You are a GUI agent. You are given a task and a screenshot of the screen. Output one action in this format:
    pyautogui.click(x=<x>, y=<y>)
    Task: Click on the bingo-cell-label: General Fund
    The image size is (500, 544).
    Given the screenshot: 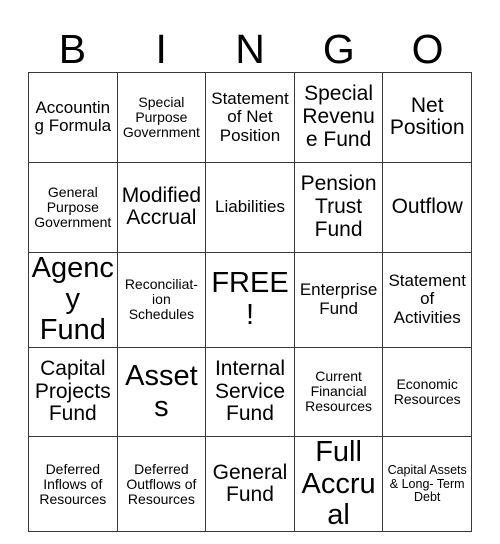 What is the action you would take?
    pyautogui.click(x=250, y=483)
    